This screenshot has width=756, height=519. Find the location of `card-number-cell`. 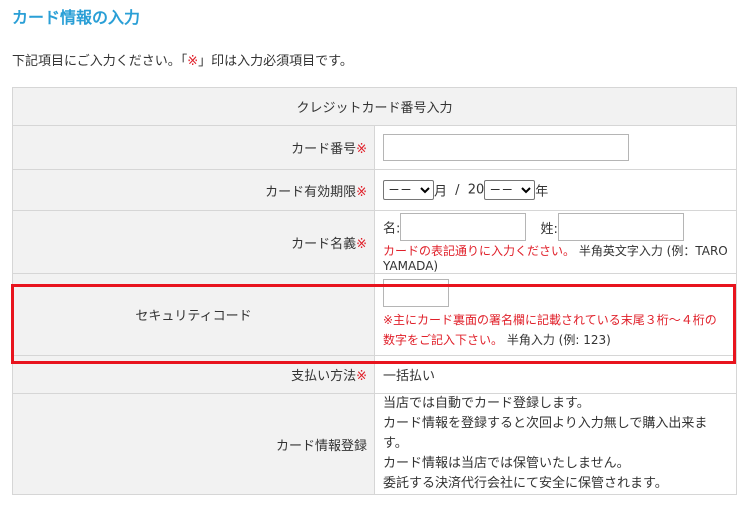

card-number-cell is located at coordinates (555, 147).